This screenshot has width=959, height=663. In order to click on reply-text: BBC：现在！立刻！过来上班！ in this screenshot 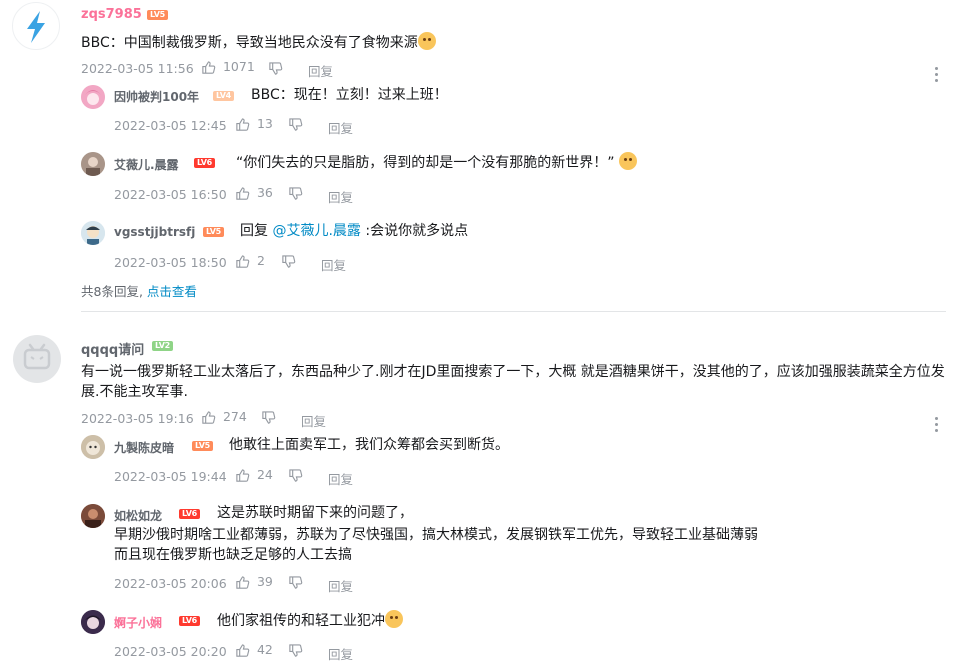, I will do `click(349, 95)`.